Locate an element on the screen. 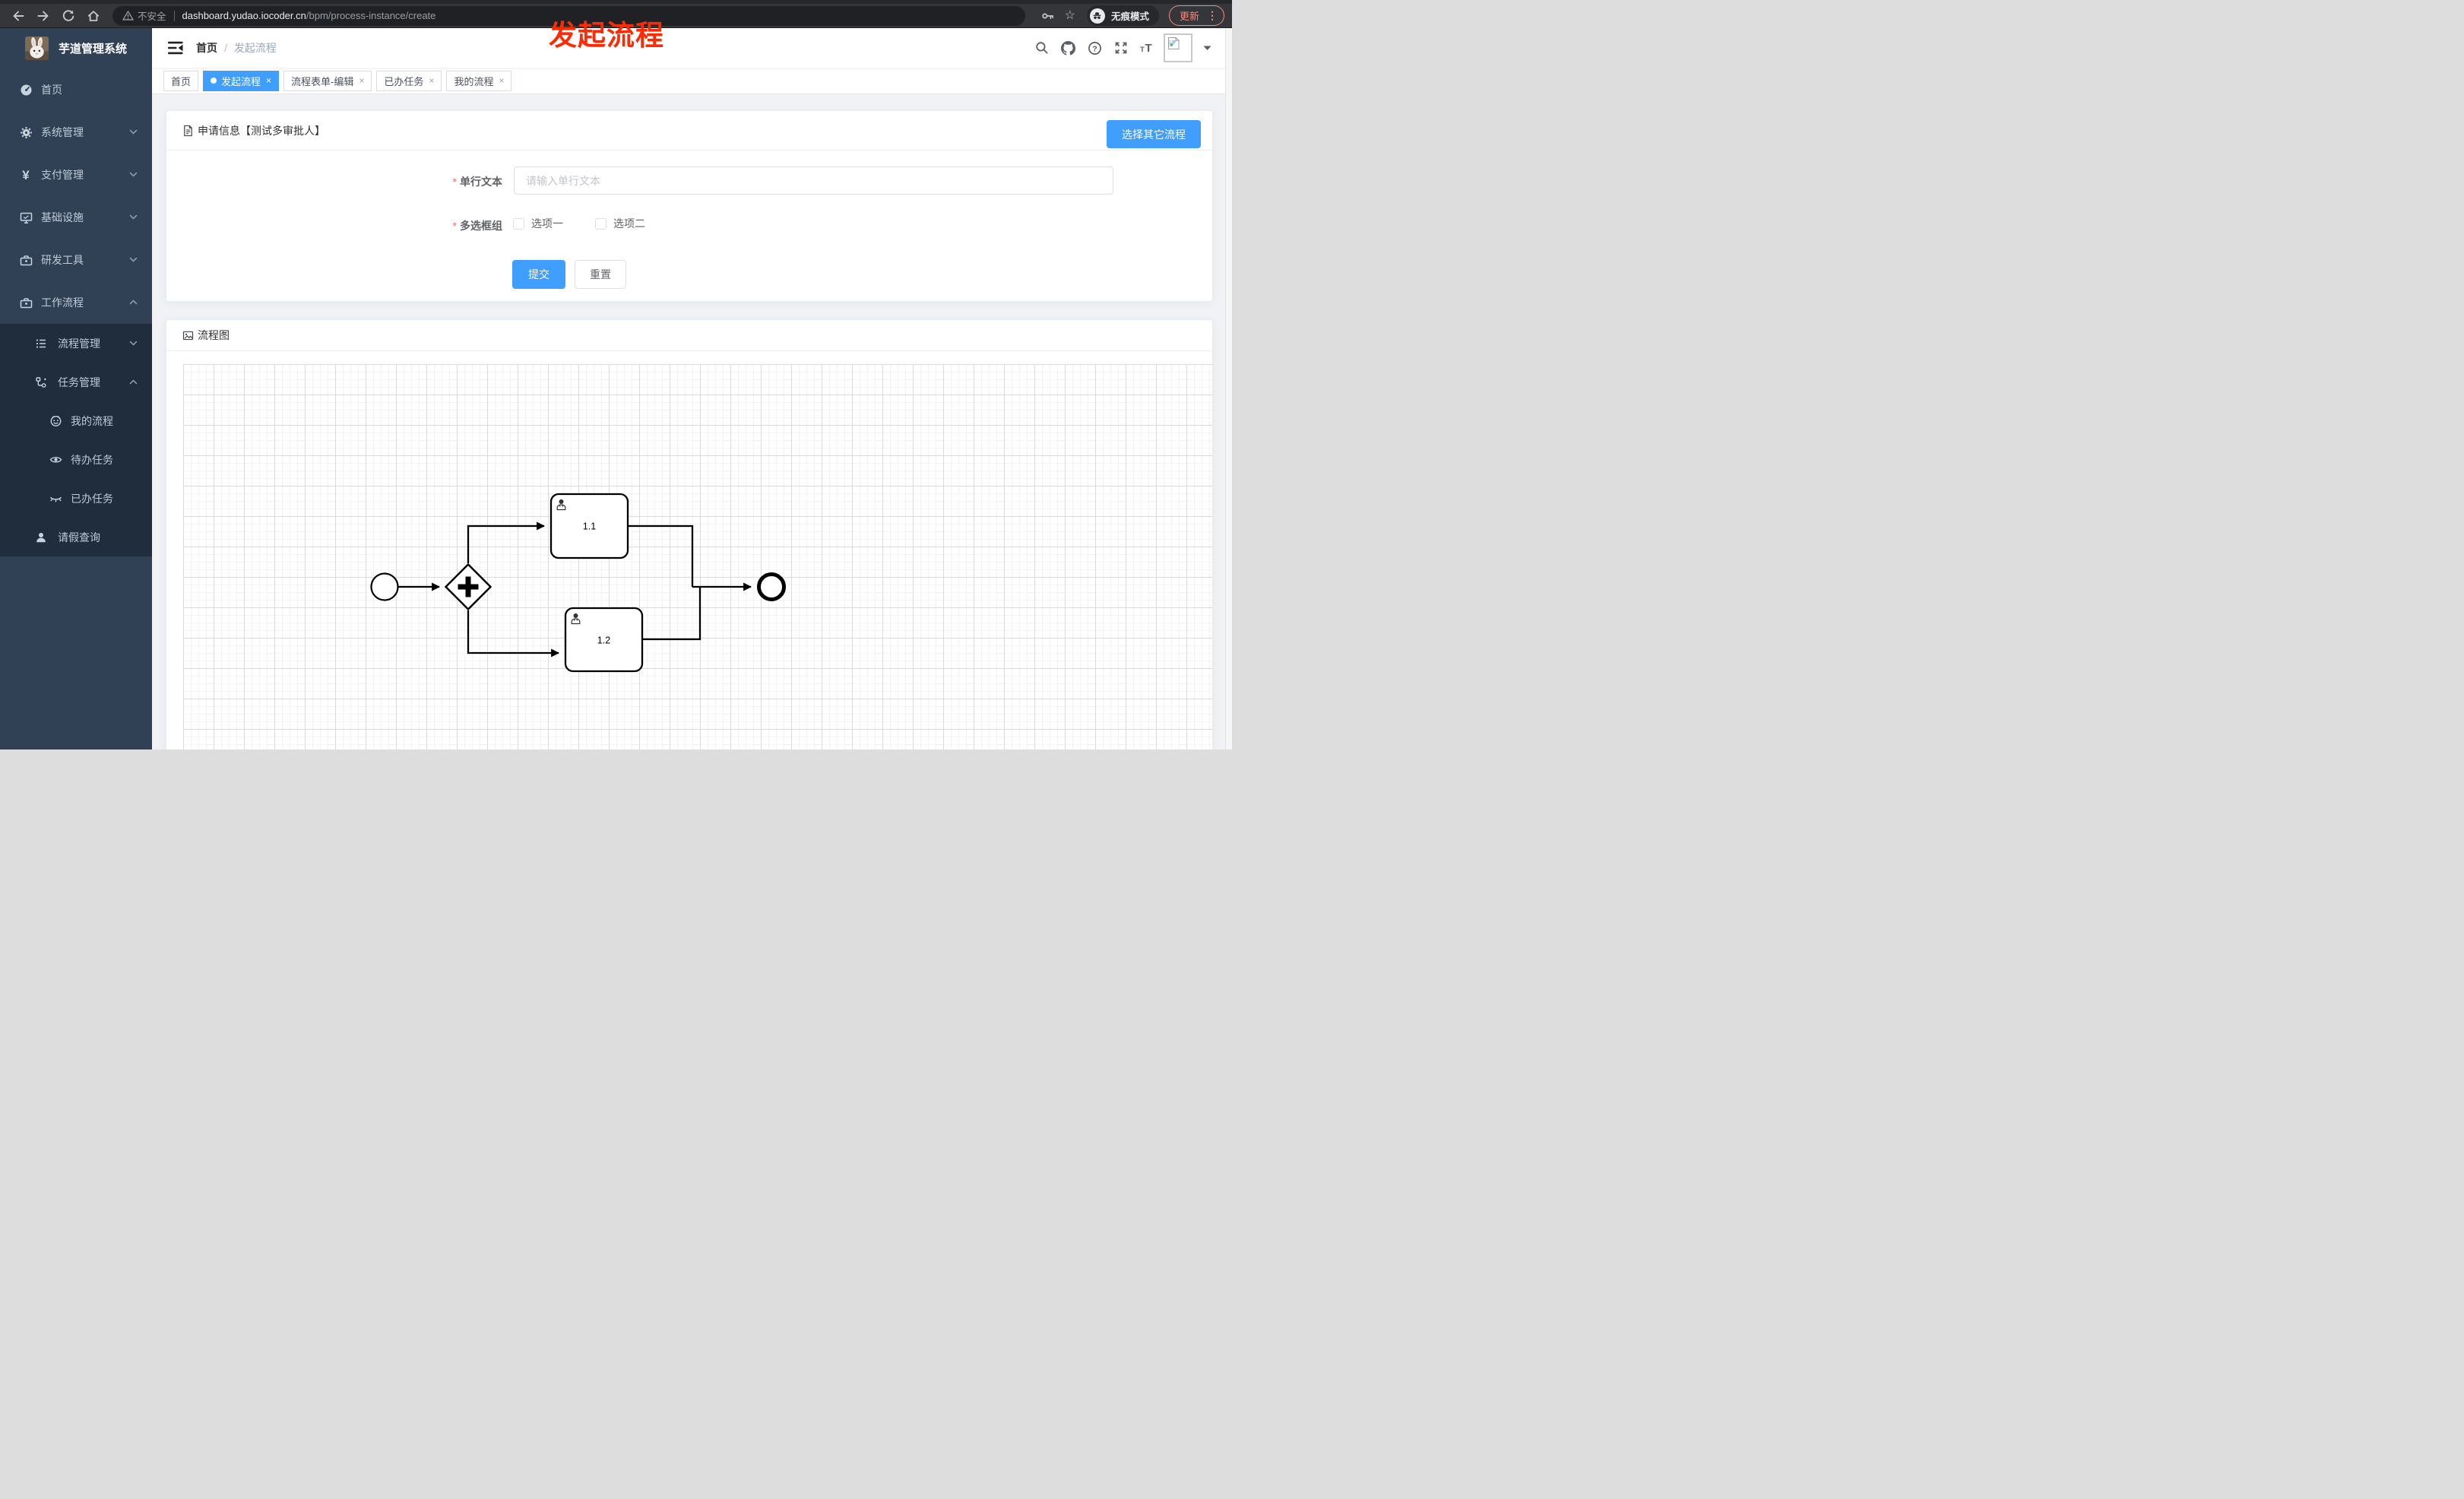 The height and width of the screenshot is (1499, 2464). sidebar-item-process-mgmt: 流程管理 is located at coordinates (76, 343).